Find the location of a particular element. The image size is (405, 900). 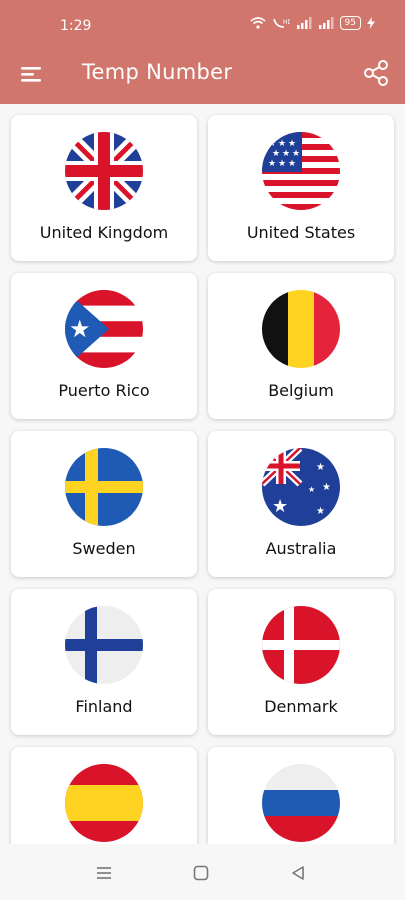

country-card-denmark: Denmark is located at coordinates (301, 662).